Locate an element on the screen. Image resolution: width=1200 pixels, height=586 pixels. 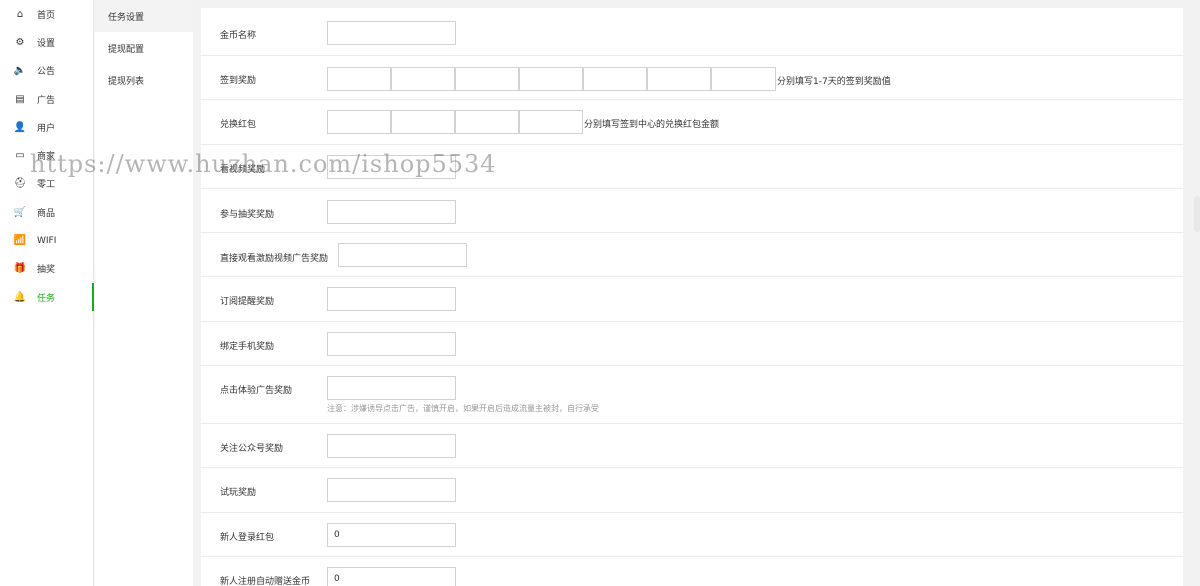
trial-reward-input is located at coordinates (391, 490).